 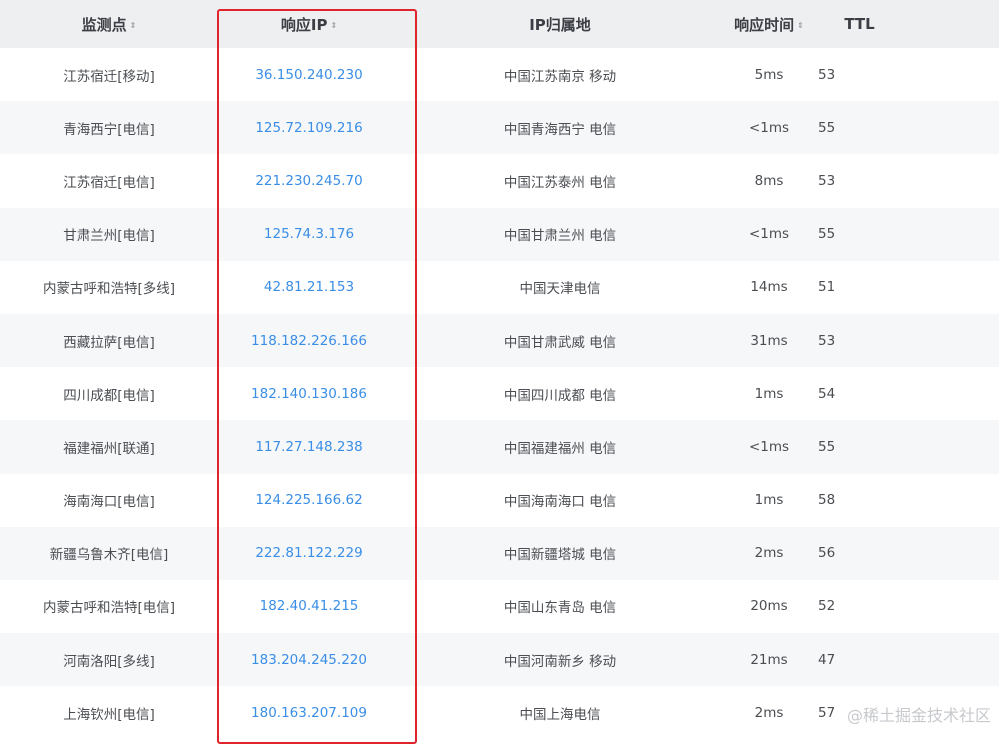 I want to click on cell-ip: 222.81.122.229, so click(x=309, y=553).